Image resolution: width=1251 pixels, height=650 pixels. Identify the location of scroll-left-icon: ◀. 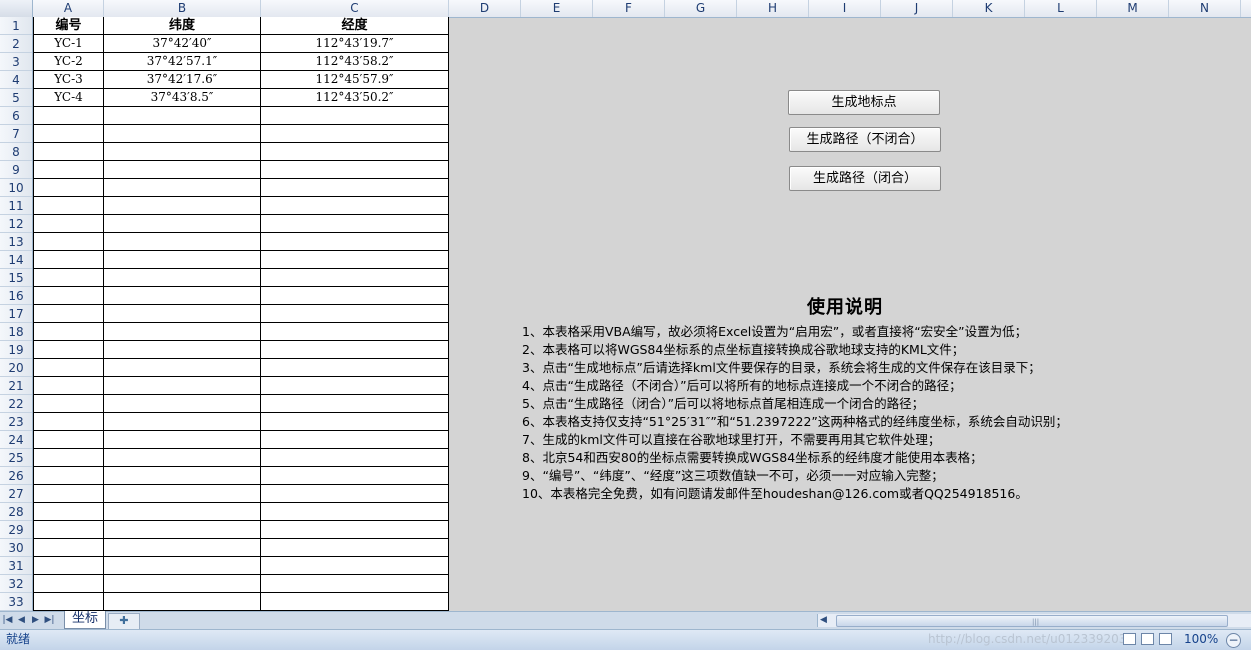
(823, 620).